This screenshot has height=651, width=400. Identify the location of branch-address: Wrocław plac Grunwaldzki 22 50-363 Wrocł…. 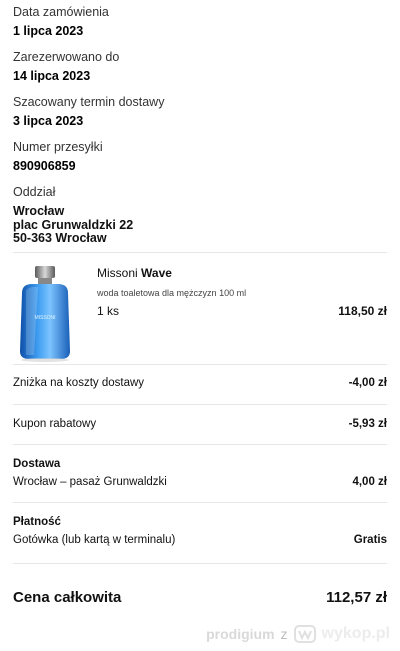
(73, 225).